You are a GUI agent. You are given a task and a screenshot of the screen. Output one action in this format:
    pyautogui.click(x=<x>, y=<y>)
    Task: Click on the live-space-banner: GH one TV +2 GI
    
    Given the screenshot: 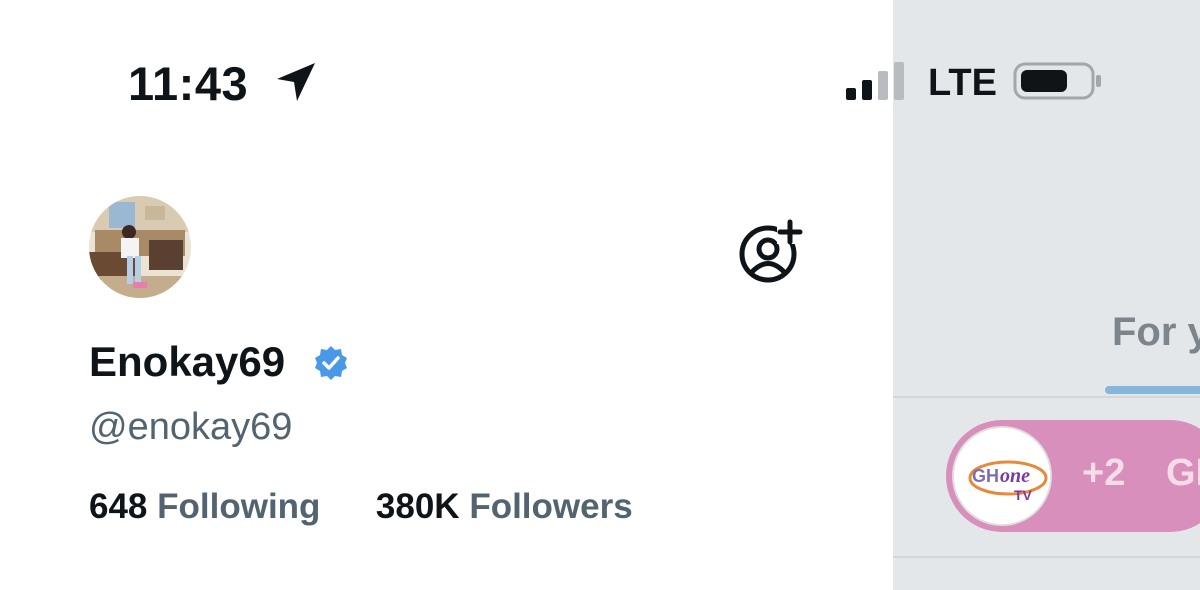 What is the action you would take?
    pyautogui.click(x=1073, y=476)
    